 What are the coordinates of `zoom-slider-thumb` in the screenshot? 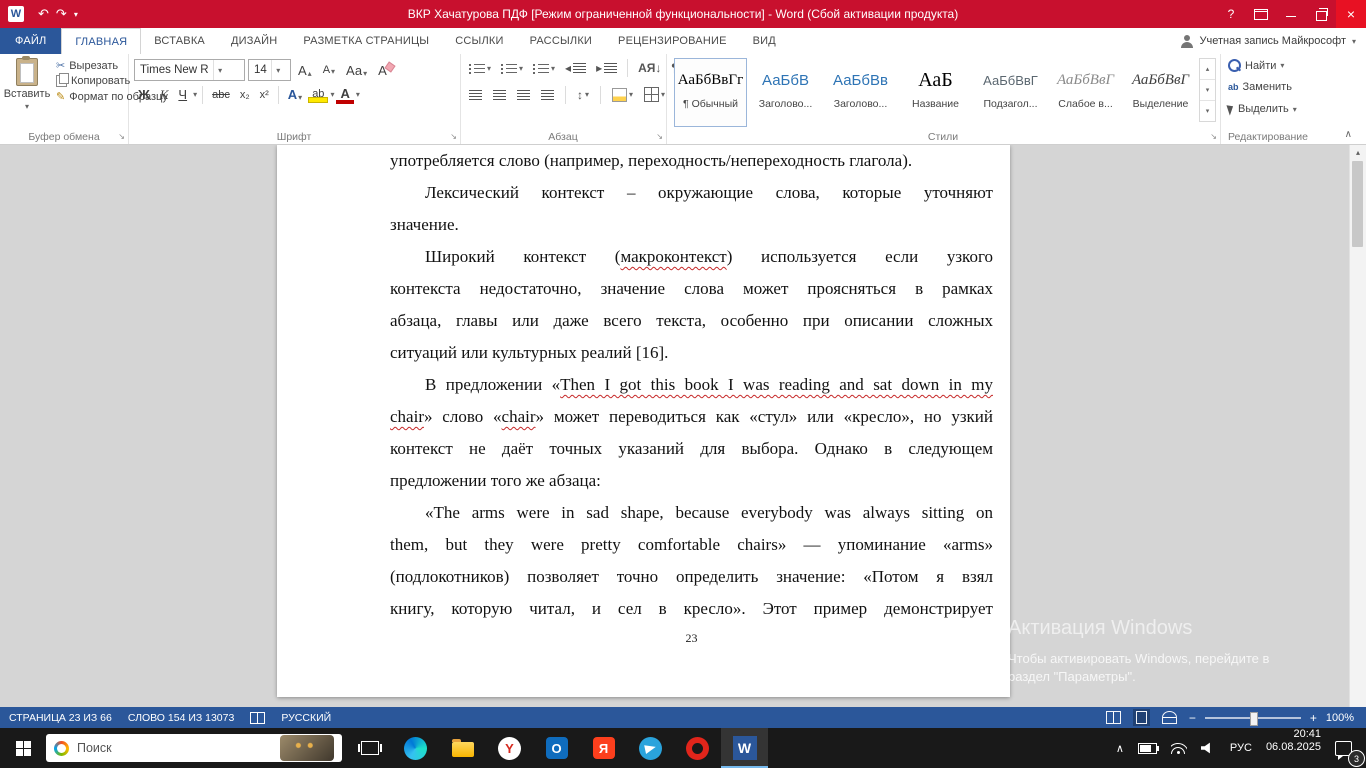 It's located at (1253, 718).